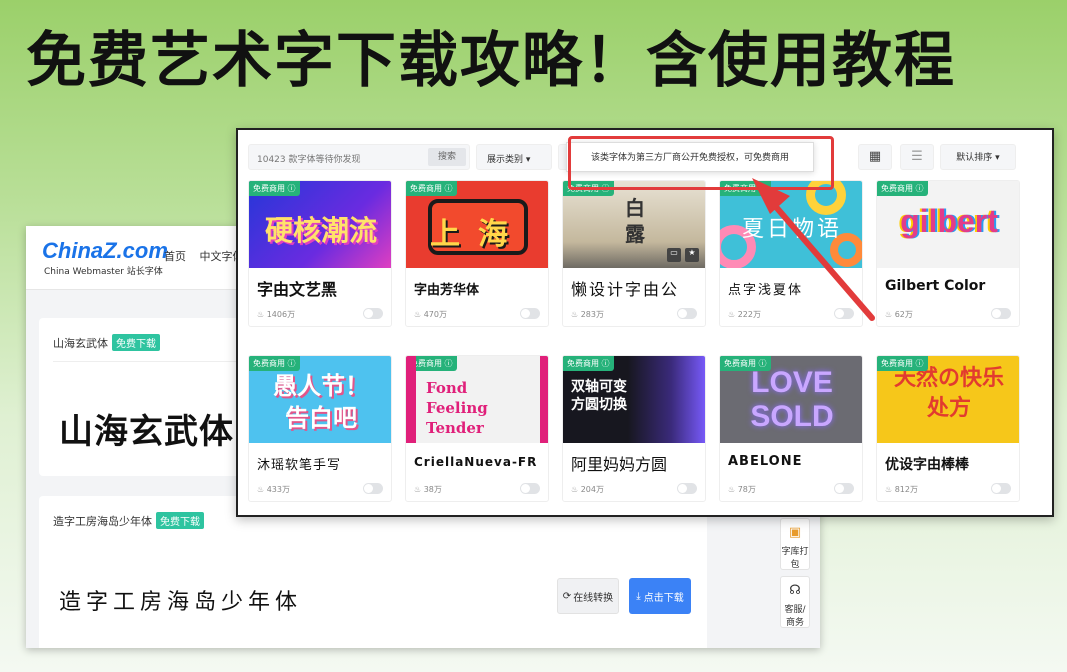 The image size is (1067, 672). I want to click on arrow-head, so click(771, 196).